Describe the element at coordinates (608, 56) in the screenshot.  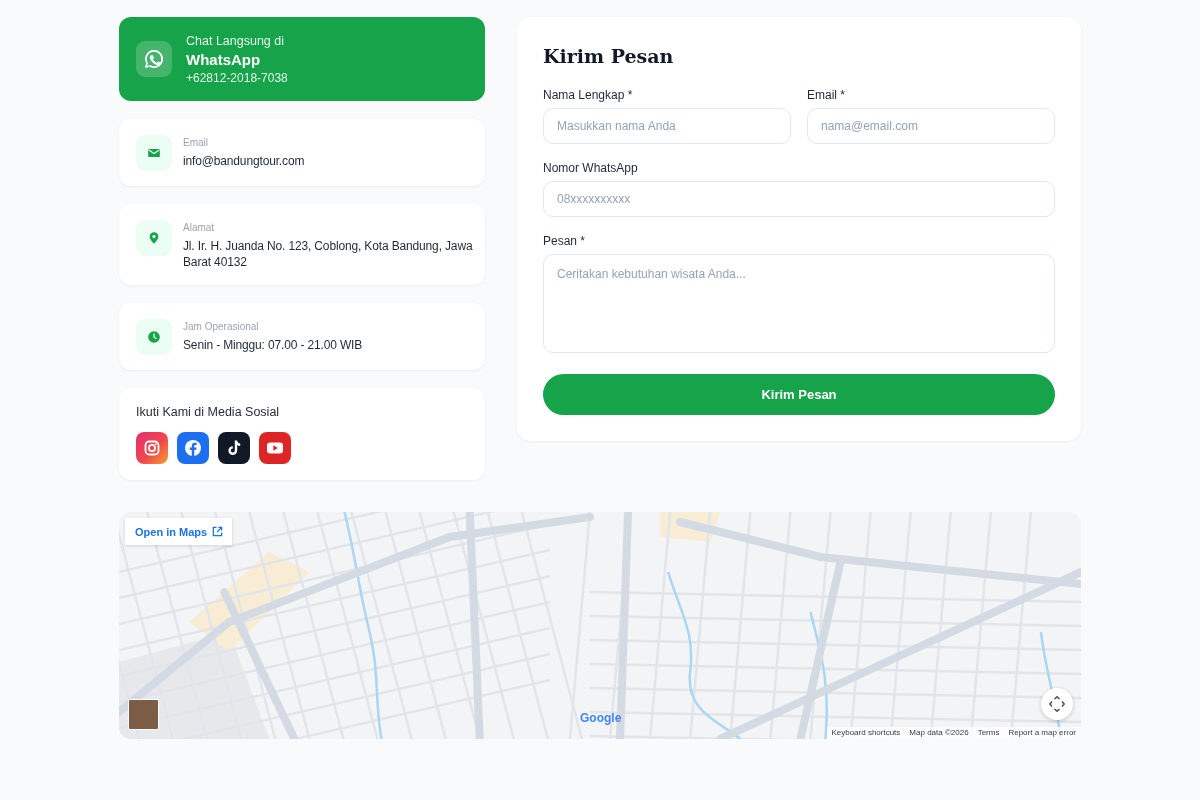
I see `form-title: Kirim Pesan` at that location.